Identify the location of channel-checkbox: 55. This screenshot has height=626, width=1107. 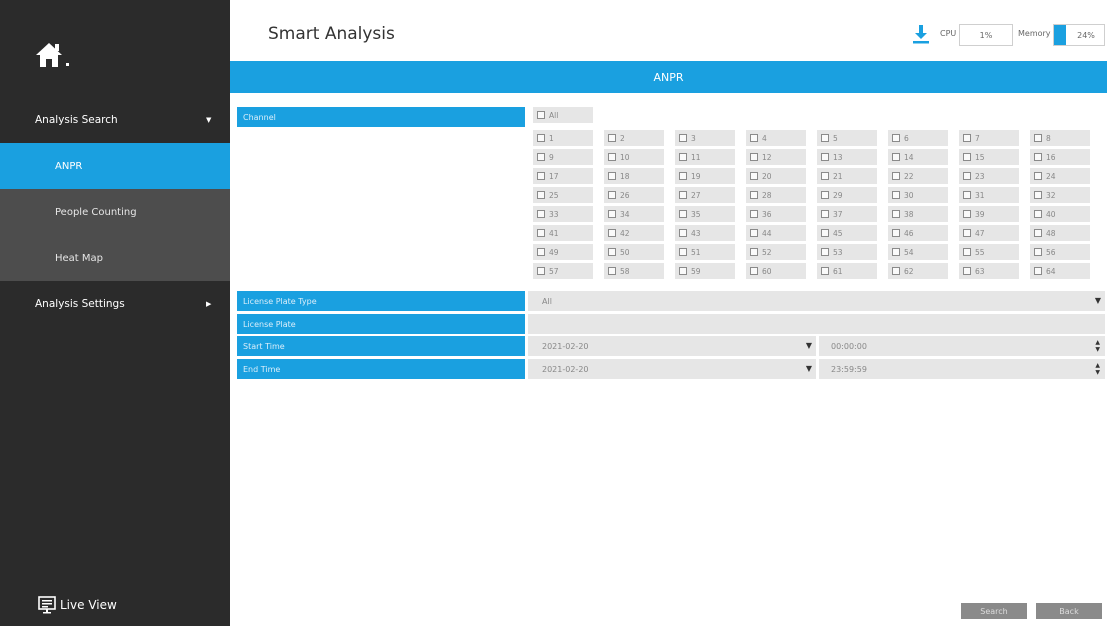
(989, 252).